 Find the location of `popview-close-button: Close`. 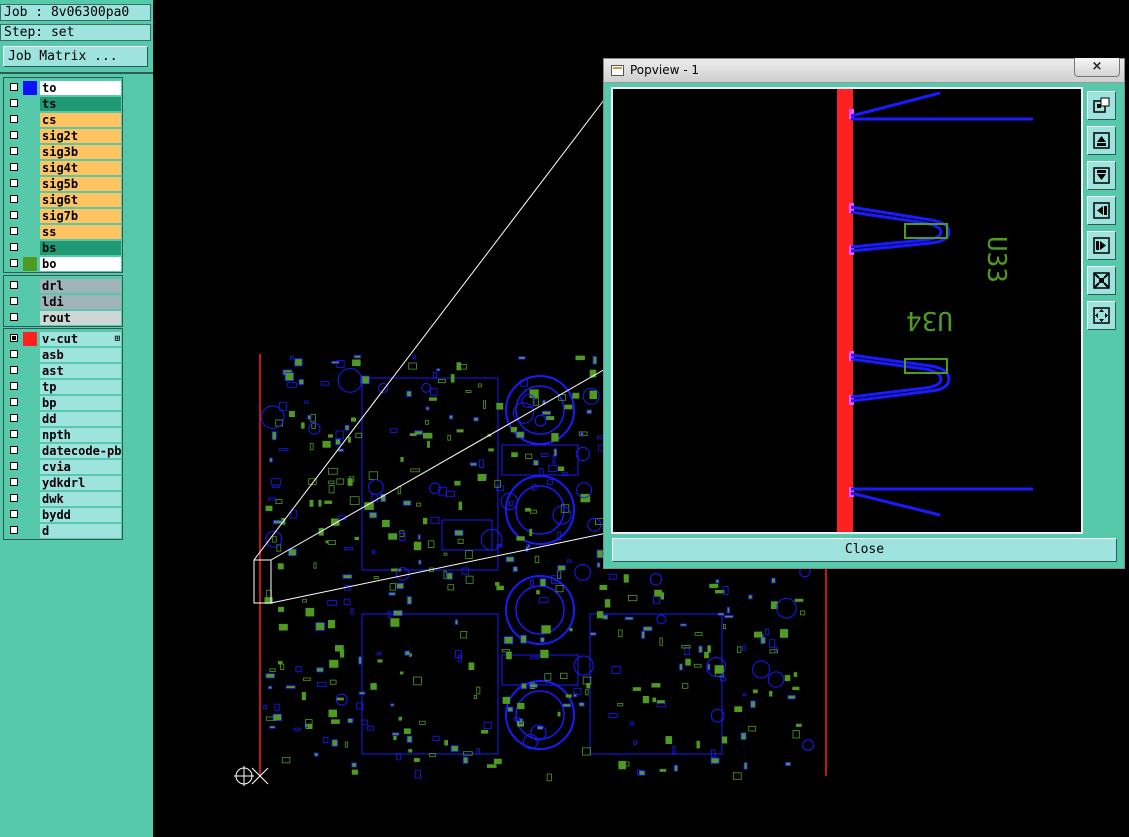

popview-close-button: Close is located at coordinates (864, 550).